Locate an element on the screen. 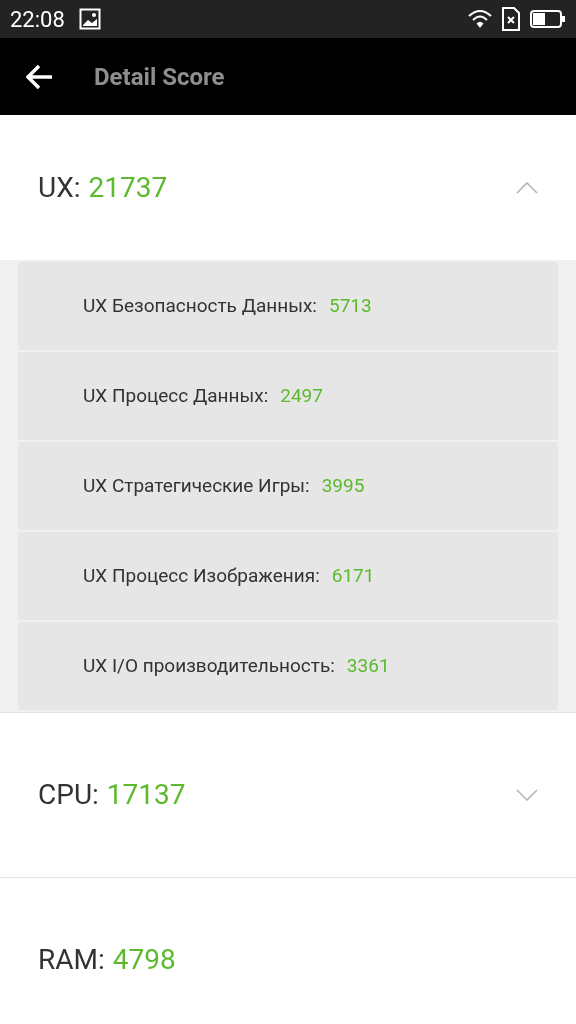 Image resolution: width=576 pixels, height=1024 pixels. detail-label: UX Процесс Изображения: is located at coordinates (201, 575).